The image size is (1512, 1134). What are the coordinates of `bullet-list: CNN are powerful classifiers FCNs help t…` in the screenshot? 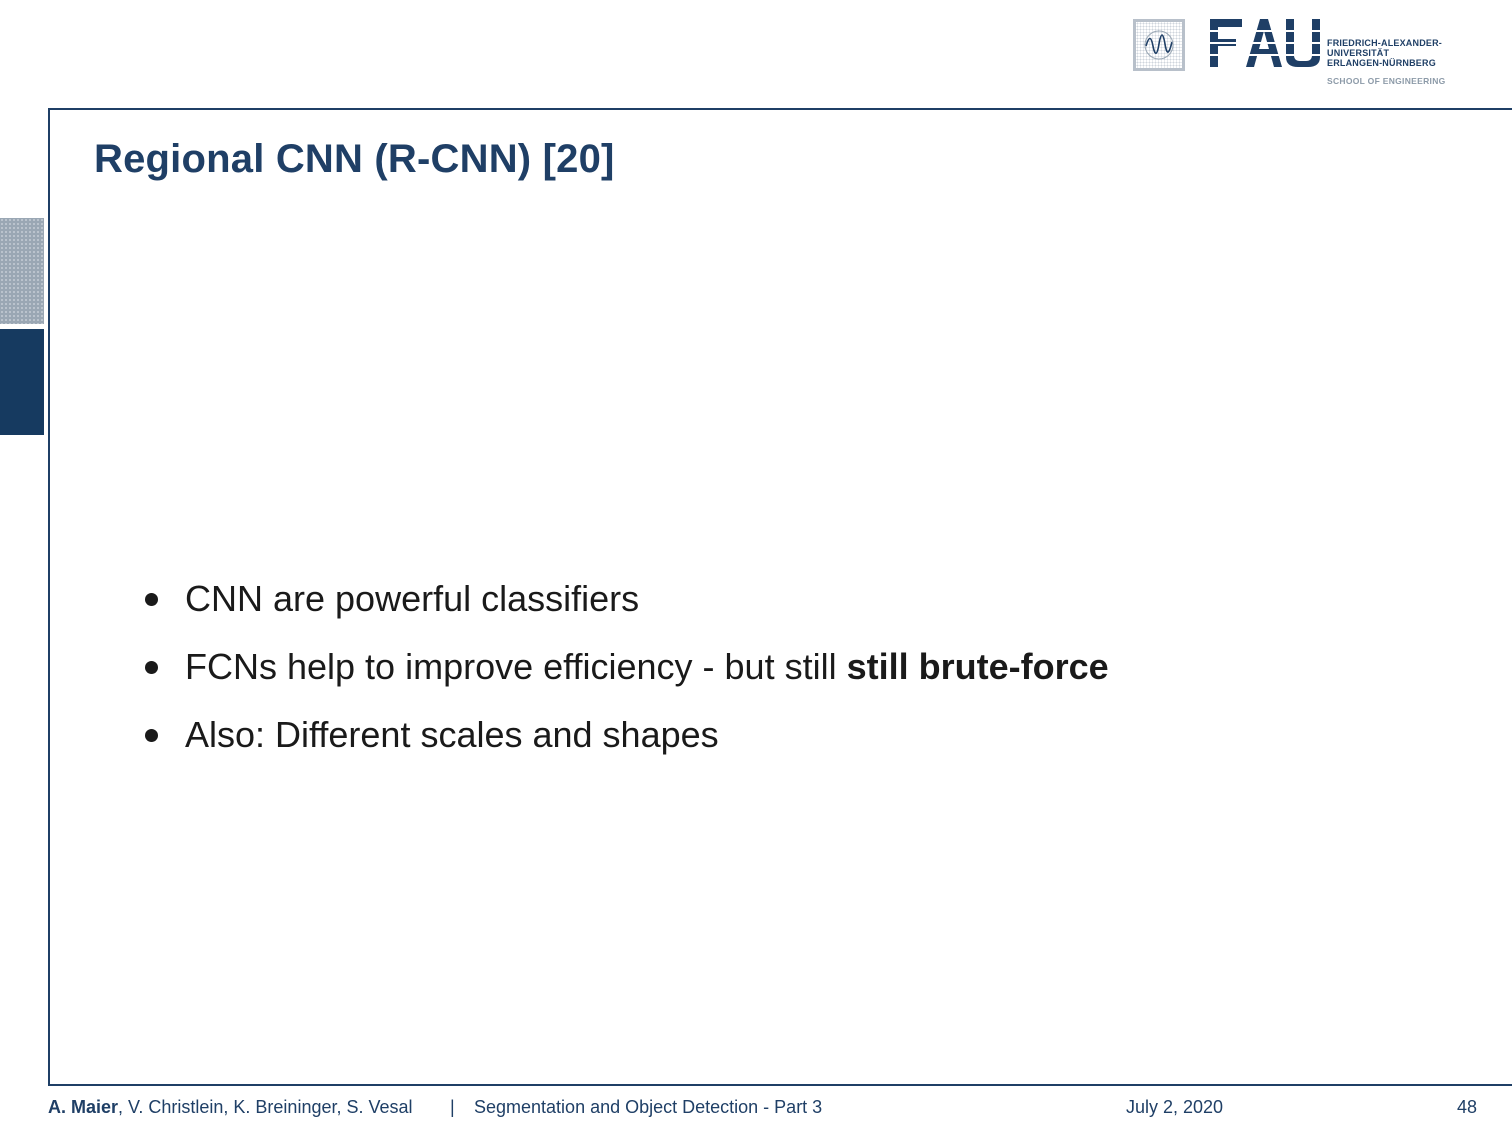 It's located at (624, 678).